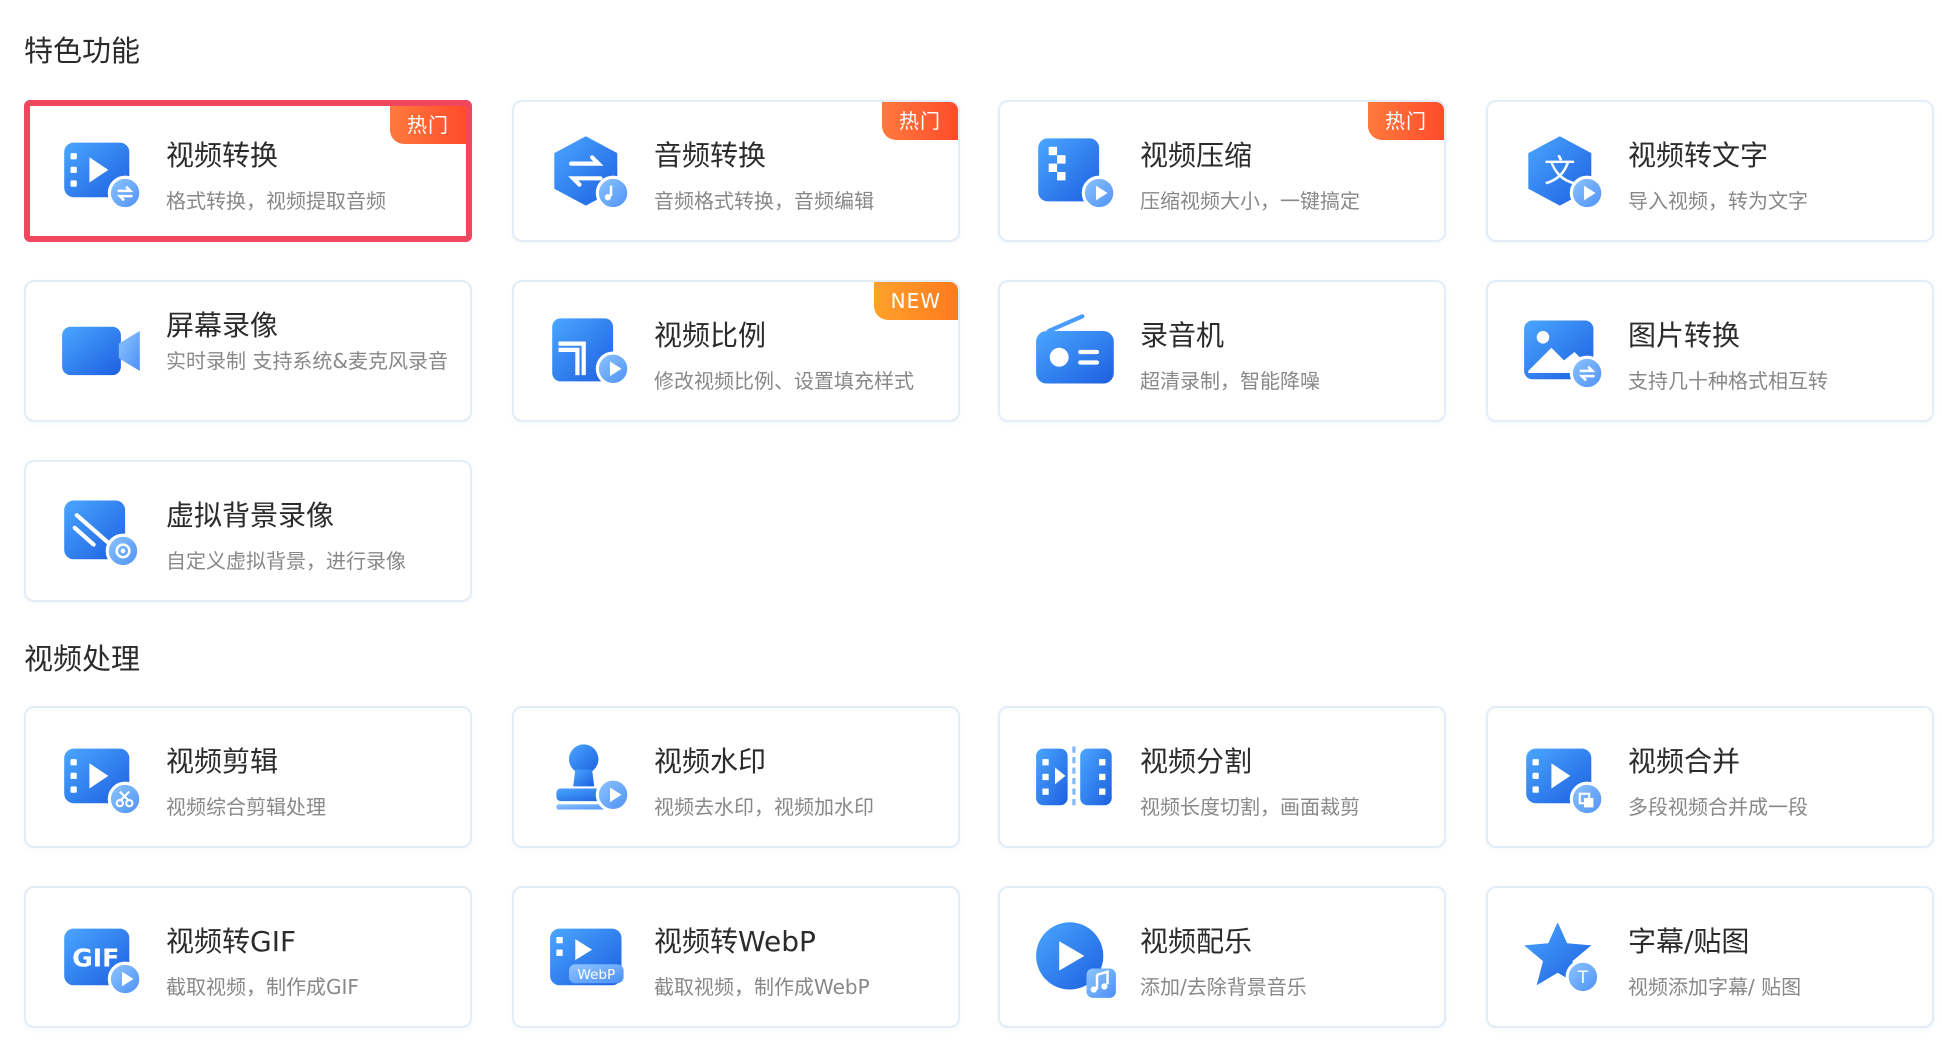  What do you see at coordinates (1250, 201) in the screenshot?
I see `card-description: 压缩视频大小，一键搞定` at bounding box center [1250, 201].